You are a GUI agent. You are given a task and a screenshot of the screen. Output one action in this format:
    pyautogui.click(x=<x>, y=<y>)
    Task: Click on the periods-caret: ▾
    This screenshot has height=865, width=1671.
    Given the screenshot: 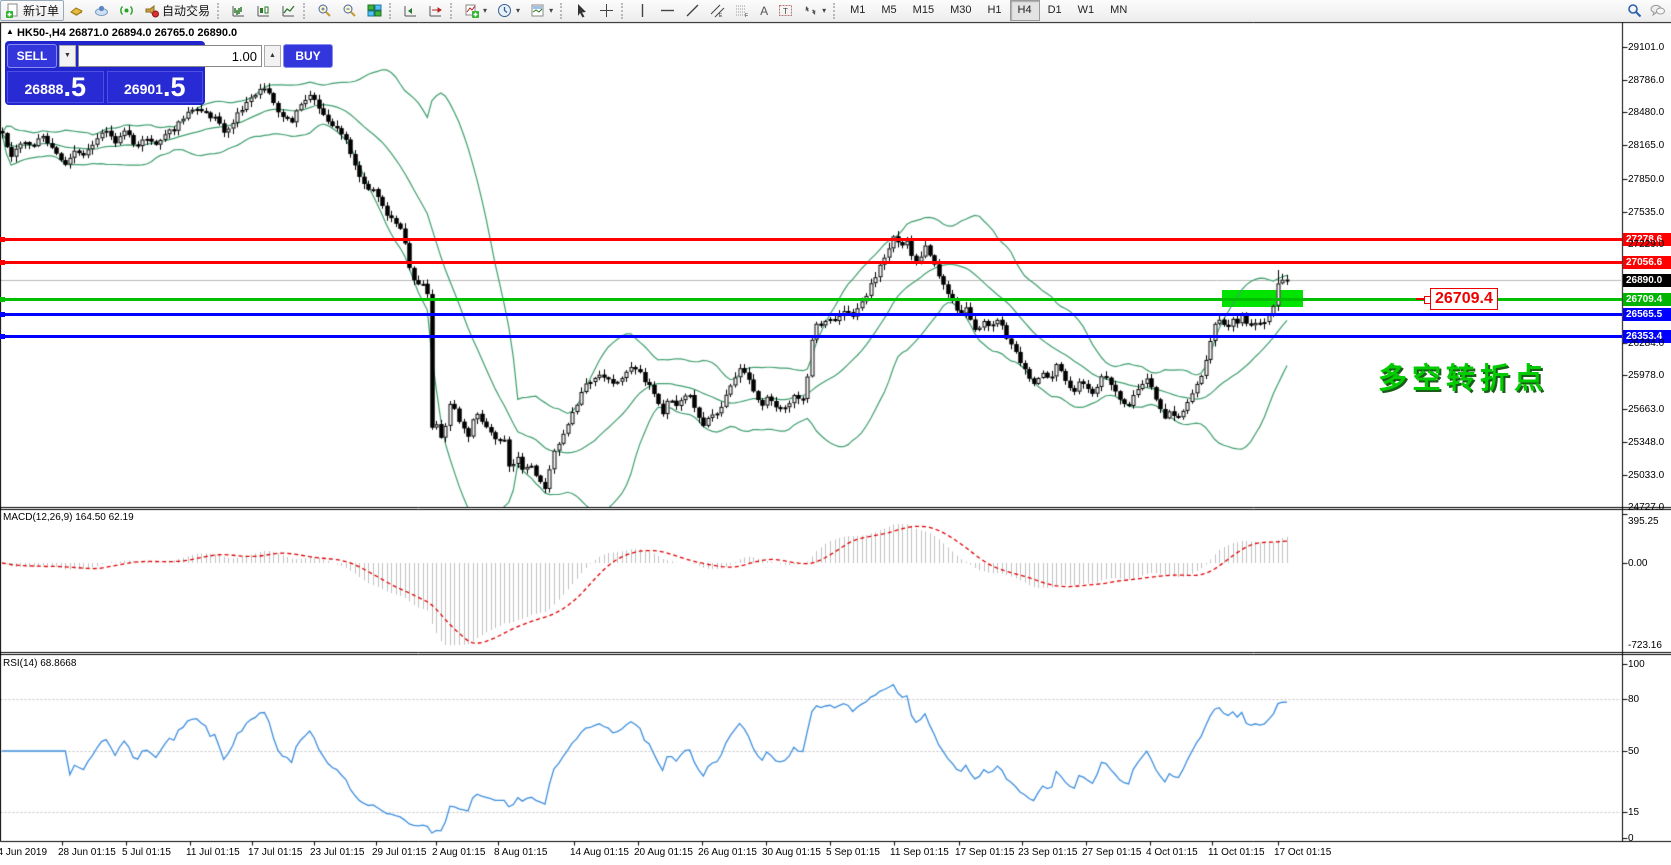 What is the action you would take?
    pyautogui.click(x=518, y=10)
    